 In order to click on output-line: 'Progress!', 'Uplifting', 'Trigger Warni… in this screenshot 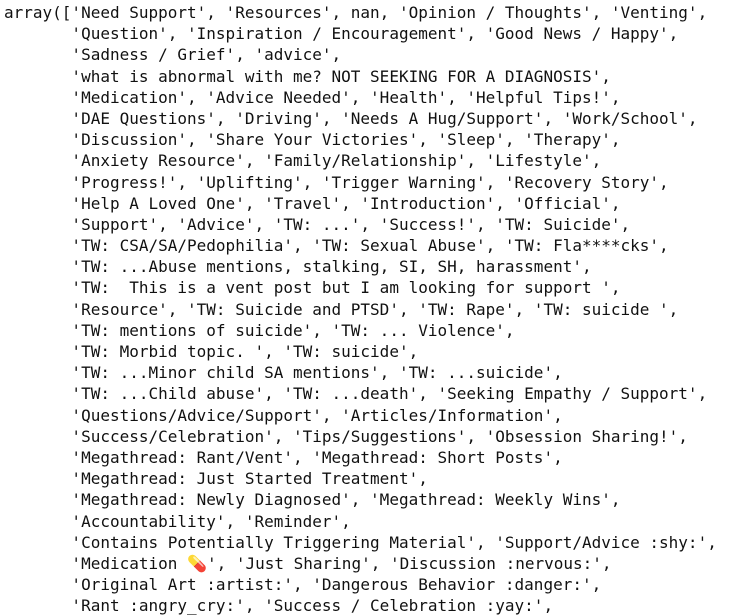, I will do `click(336, 182)`.